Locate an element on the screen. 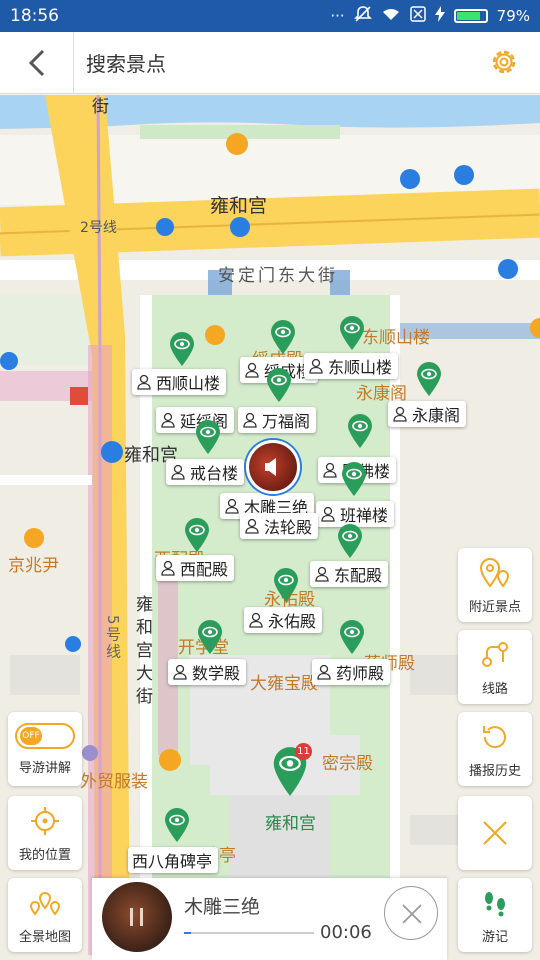  audio-player: 木雕三绝 00:06 is located at coordinates (269, 919).